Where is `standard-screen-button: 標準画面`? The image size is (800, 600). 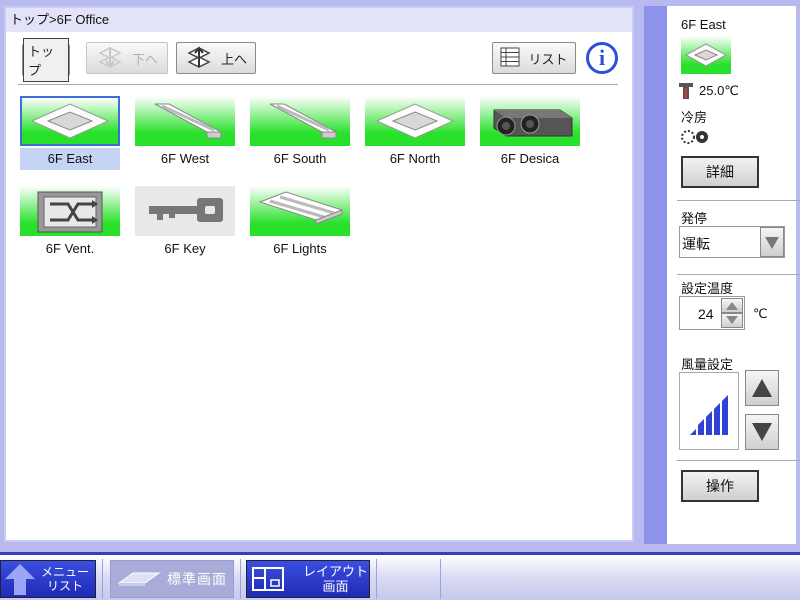
standard-screen-button: 標準画面 is located at coordinates (172, 579).